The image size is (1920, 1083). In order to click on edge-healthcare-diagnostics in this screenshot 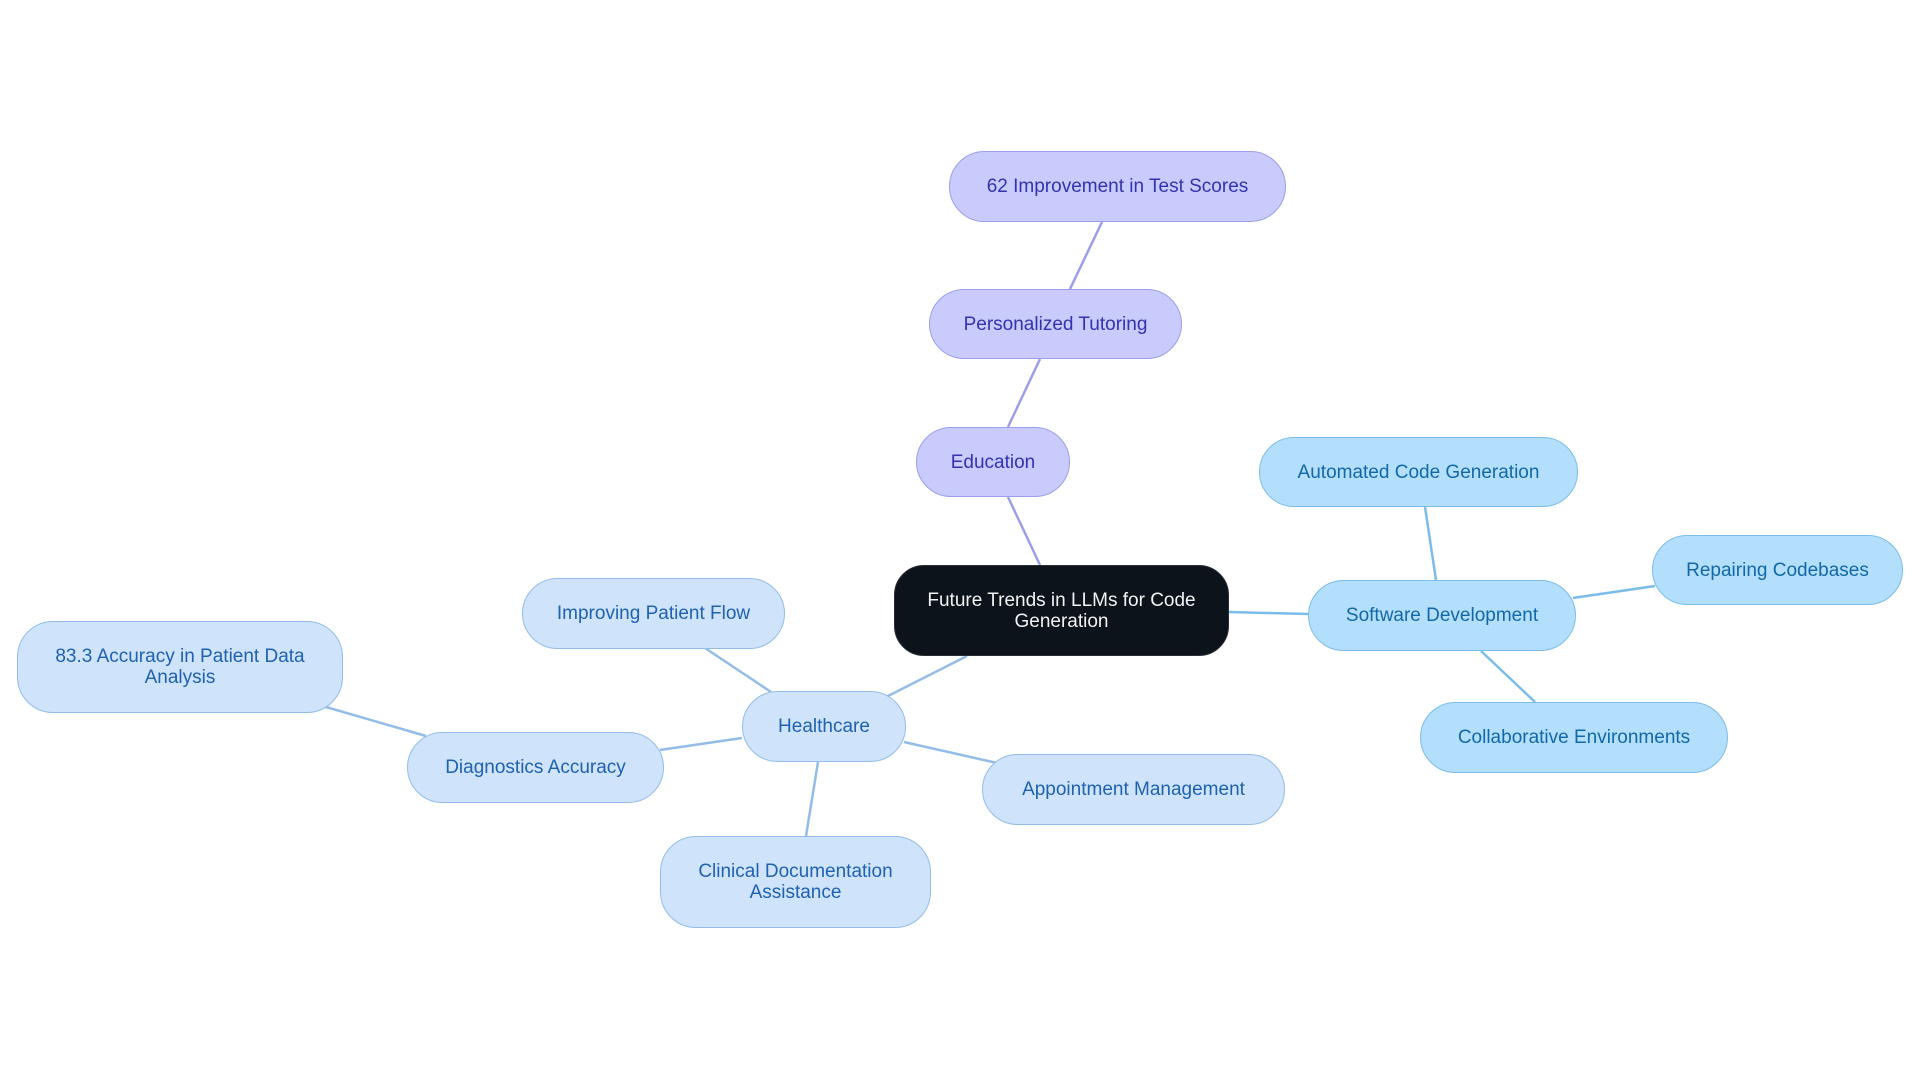, I will do `click(701, 744)`.